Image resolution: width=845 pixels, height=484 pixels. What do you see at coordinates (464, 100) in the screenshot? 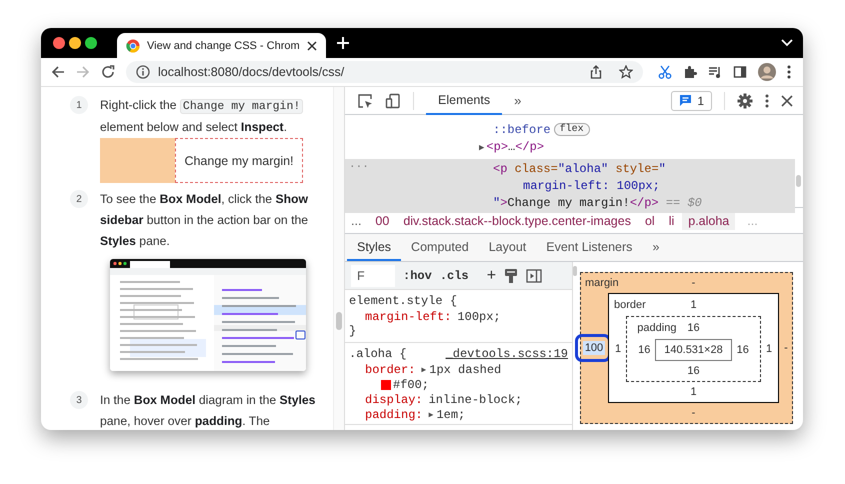
I see `panel-tab: Elements` at bounding box center [464, 100].